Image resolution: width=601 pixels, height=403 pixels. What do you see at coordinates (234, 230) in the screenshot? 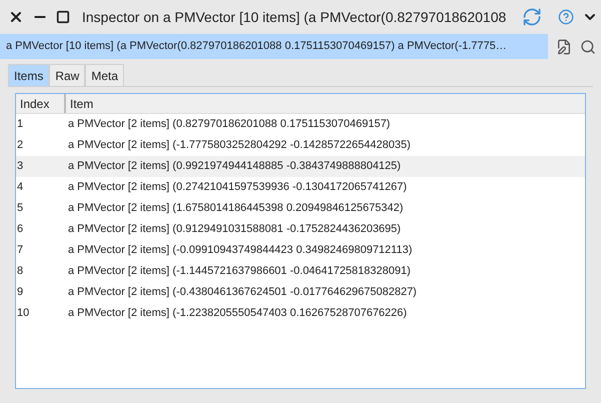
I see `table-cell-text: a PMVector [2 items] (0.9129491031588081 -0.1752824436203695)` at bounding box center [234, 230].